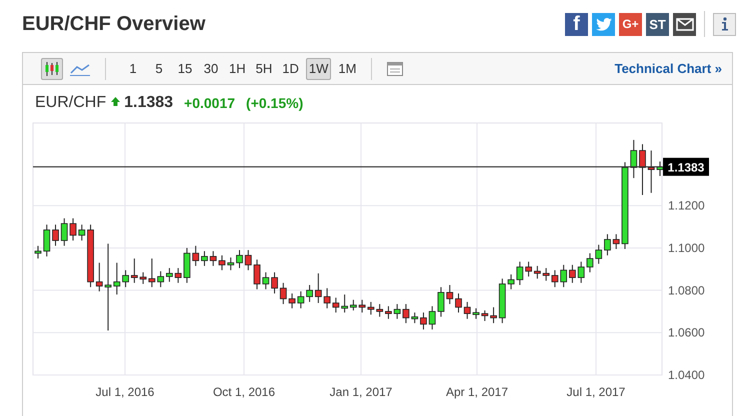  Describe the element at coordinates (244, 392) in the screenshot. I see `x-axis-label: Oct 1, 2016` at that location.